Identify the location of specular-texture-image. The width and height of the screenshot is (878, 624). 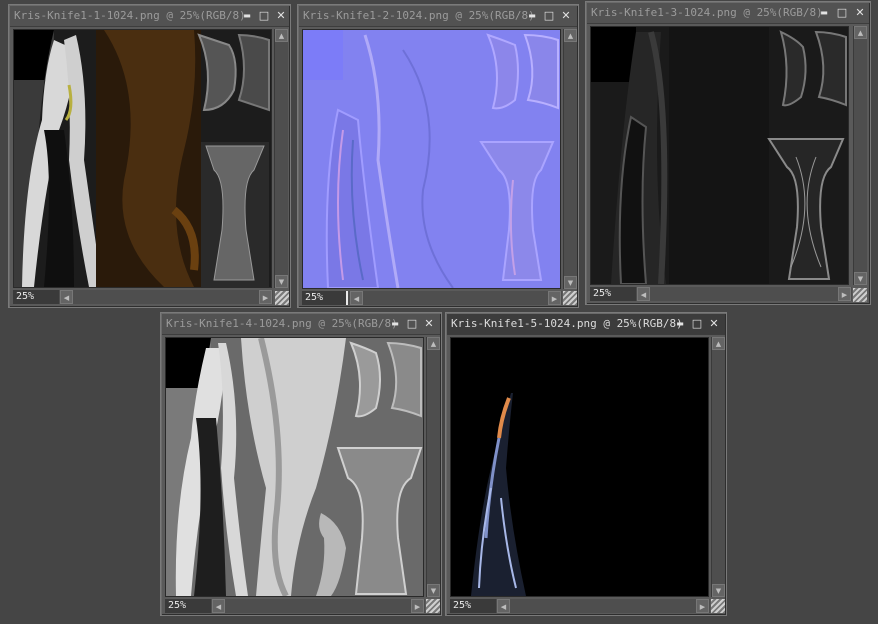
(719, 155).